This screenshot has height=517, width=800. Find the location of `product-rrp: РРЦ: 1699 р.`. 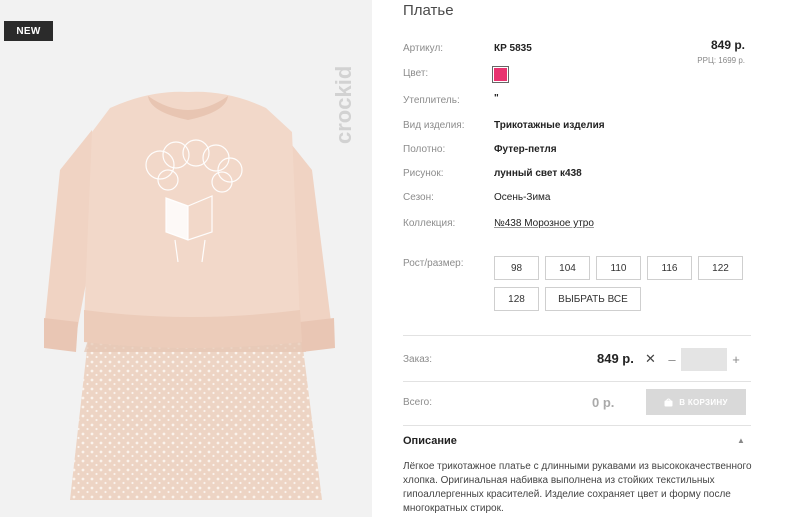

product-rrp: РРЦ: 1699 р. is located at coordinates (721, 60).